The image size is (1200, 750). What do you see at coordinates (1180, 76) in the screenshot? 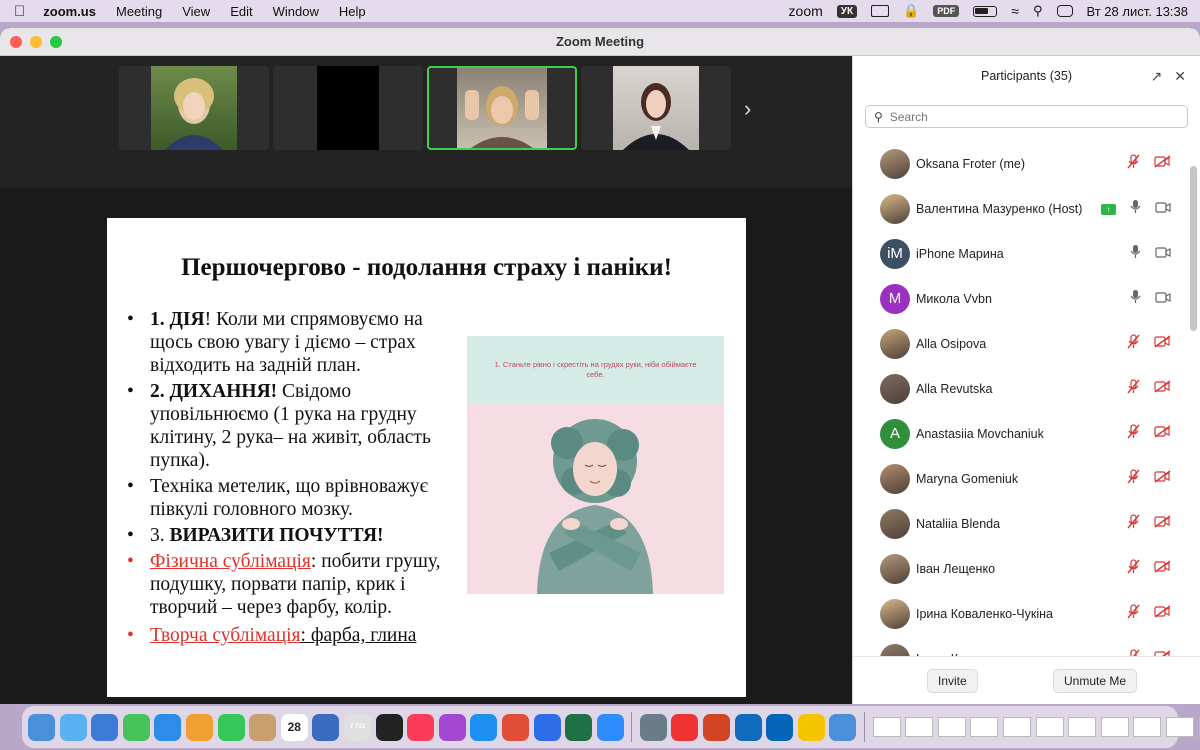
I see `close-icon: ✕` at bounding box center [1180, 76].